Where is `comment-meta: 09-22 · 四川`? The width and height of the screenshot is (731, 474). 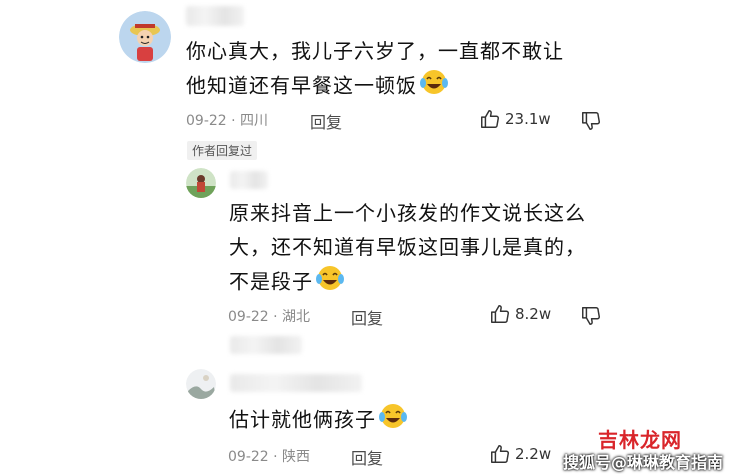
comment-meta: 09-22 · 四川 is located at coordinates (227, 120).